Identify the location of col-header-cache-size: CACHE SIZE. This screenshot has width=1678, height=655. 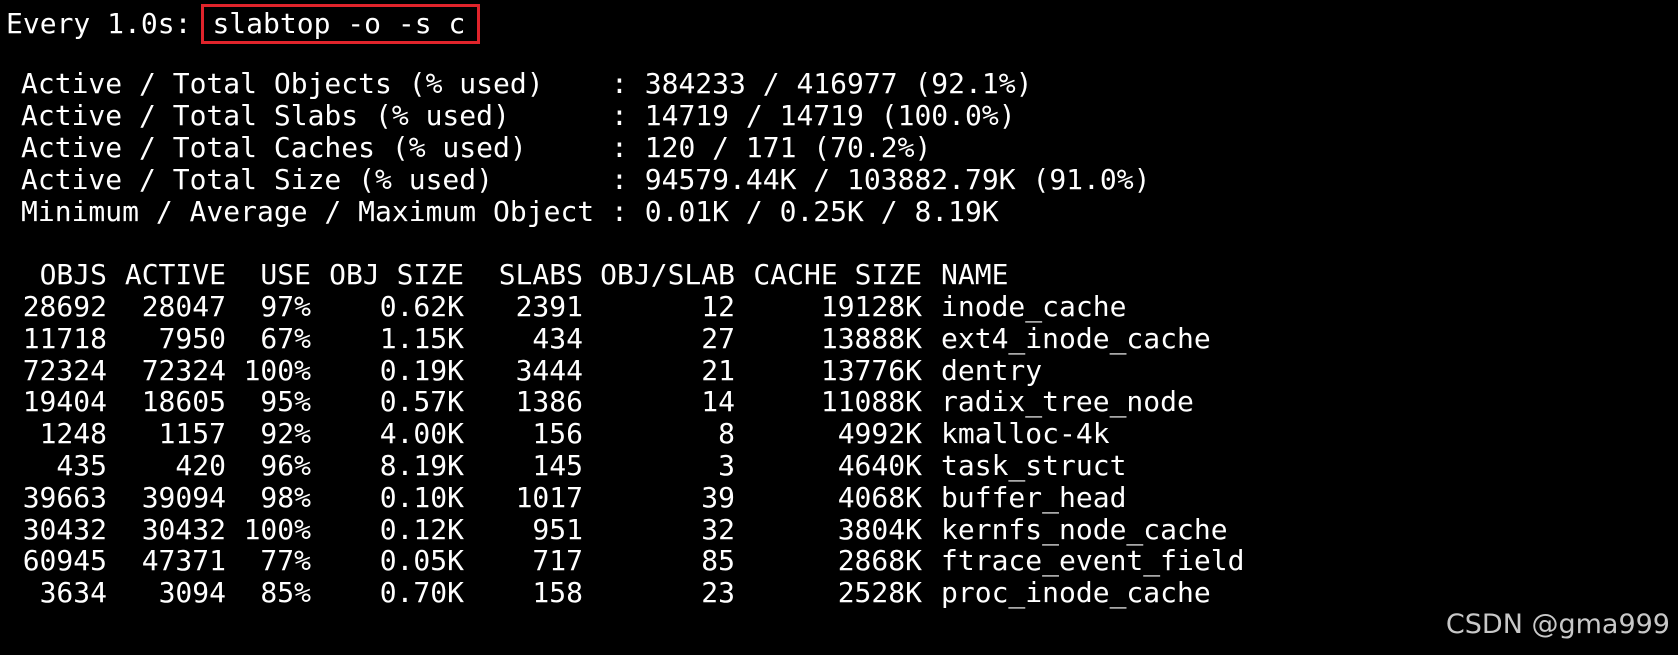
(837, 274).